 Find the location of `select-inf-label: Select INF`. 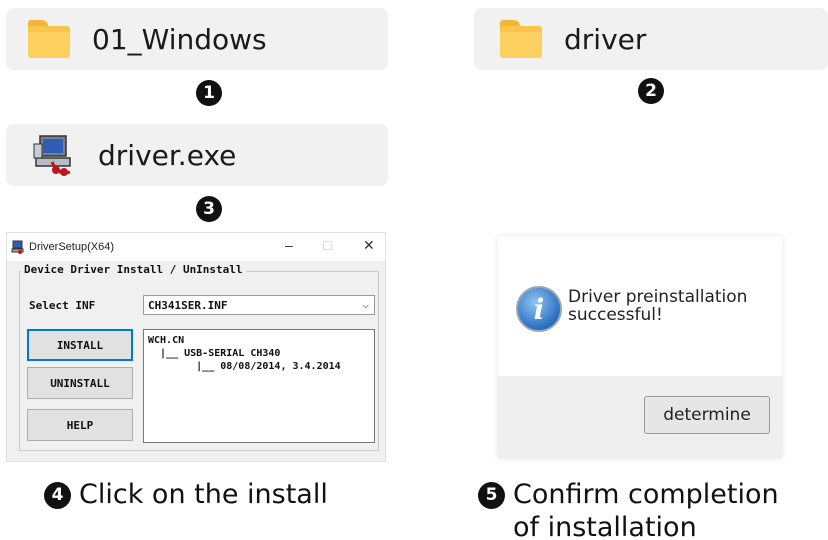

select-inf-label: Select INF is located at coordinates (62, 305).